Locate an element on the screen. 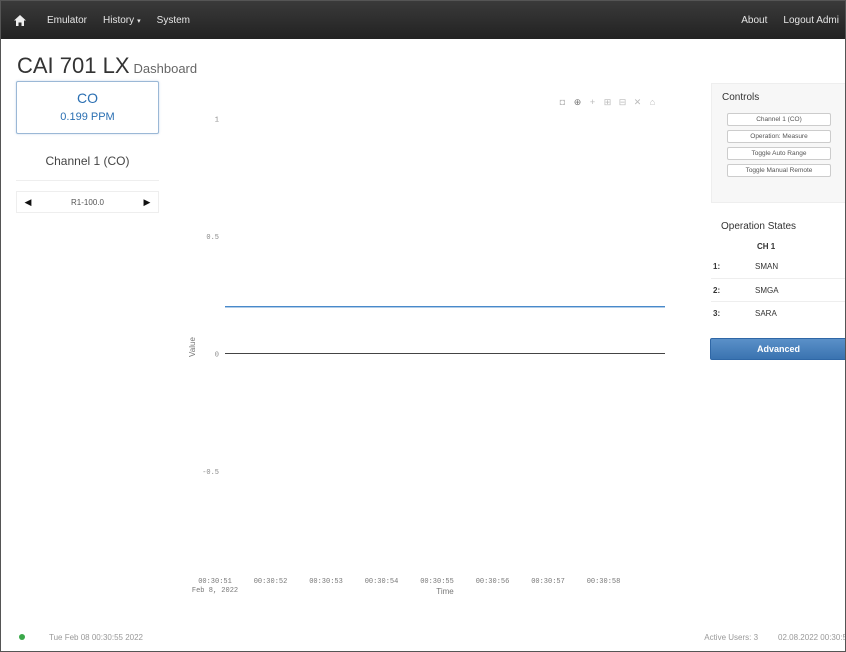 This screenshot has width=846, height=652. x-tick-label: 00:30:51 is located at coordinates (215, 582).